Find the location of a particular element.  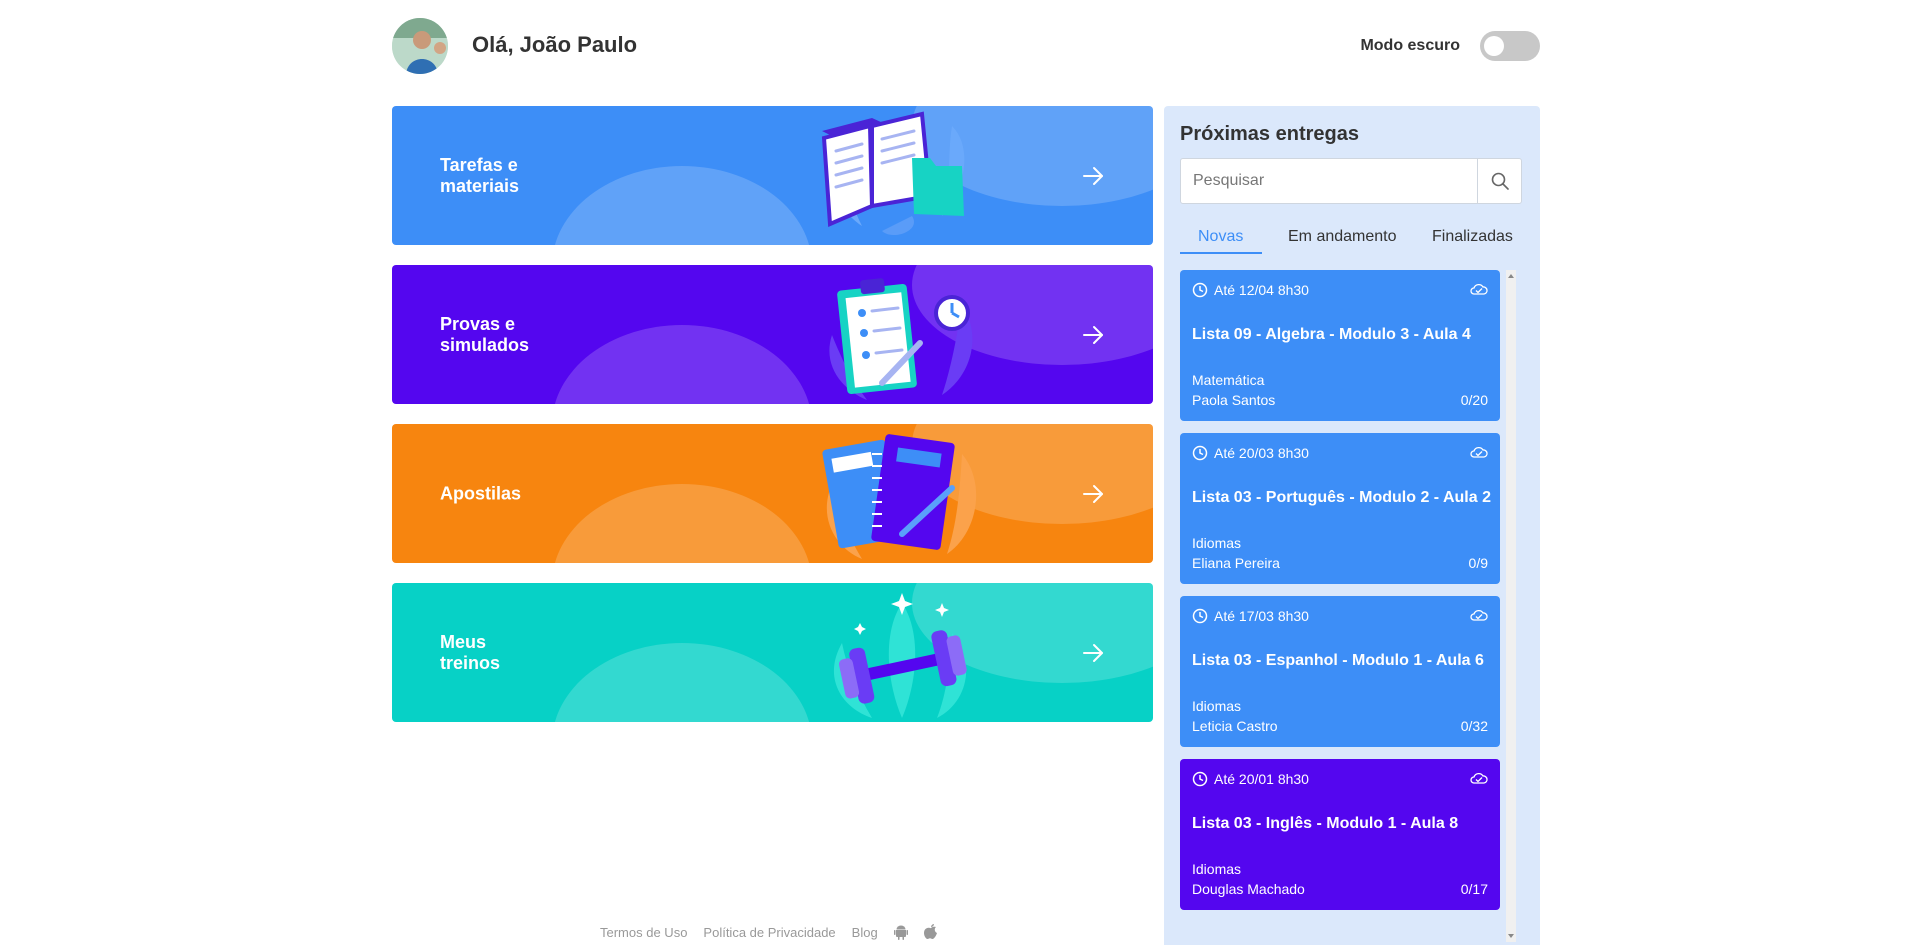

due-date-text: Até 17/03 8h30 is located at coordinates (1261, 616).